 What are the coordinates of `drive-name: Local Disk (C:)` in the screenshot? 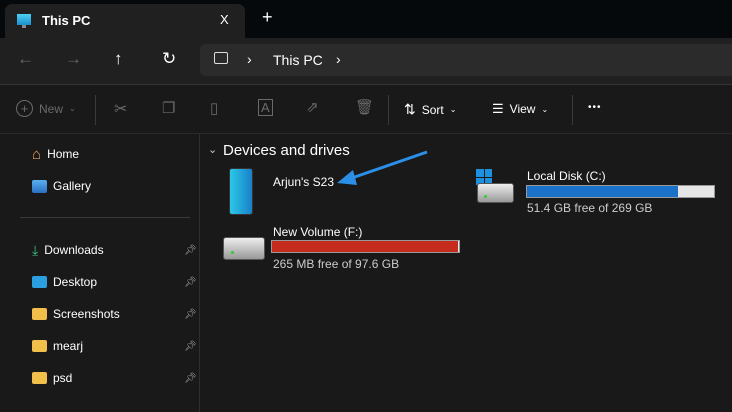 It's located at (566, 176).